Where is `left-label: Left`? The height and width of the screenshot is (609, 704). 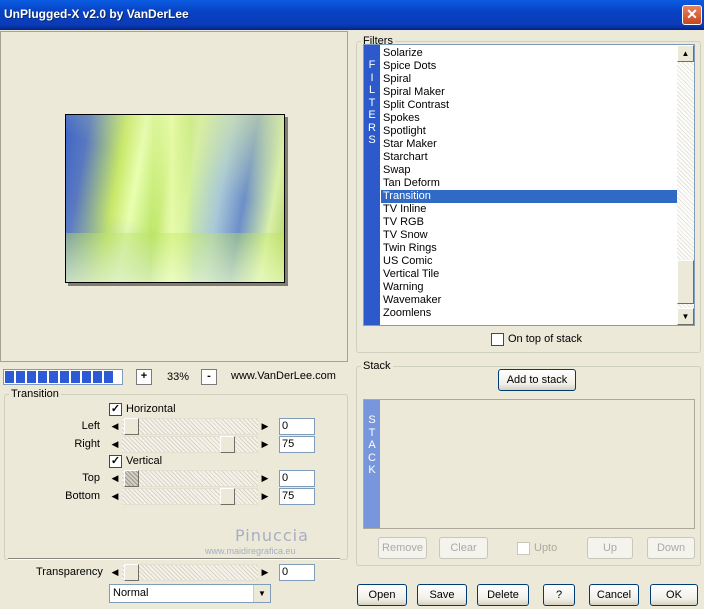 left-label: Left is located at coordinates (90, 426).